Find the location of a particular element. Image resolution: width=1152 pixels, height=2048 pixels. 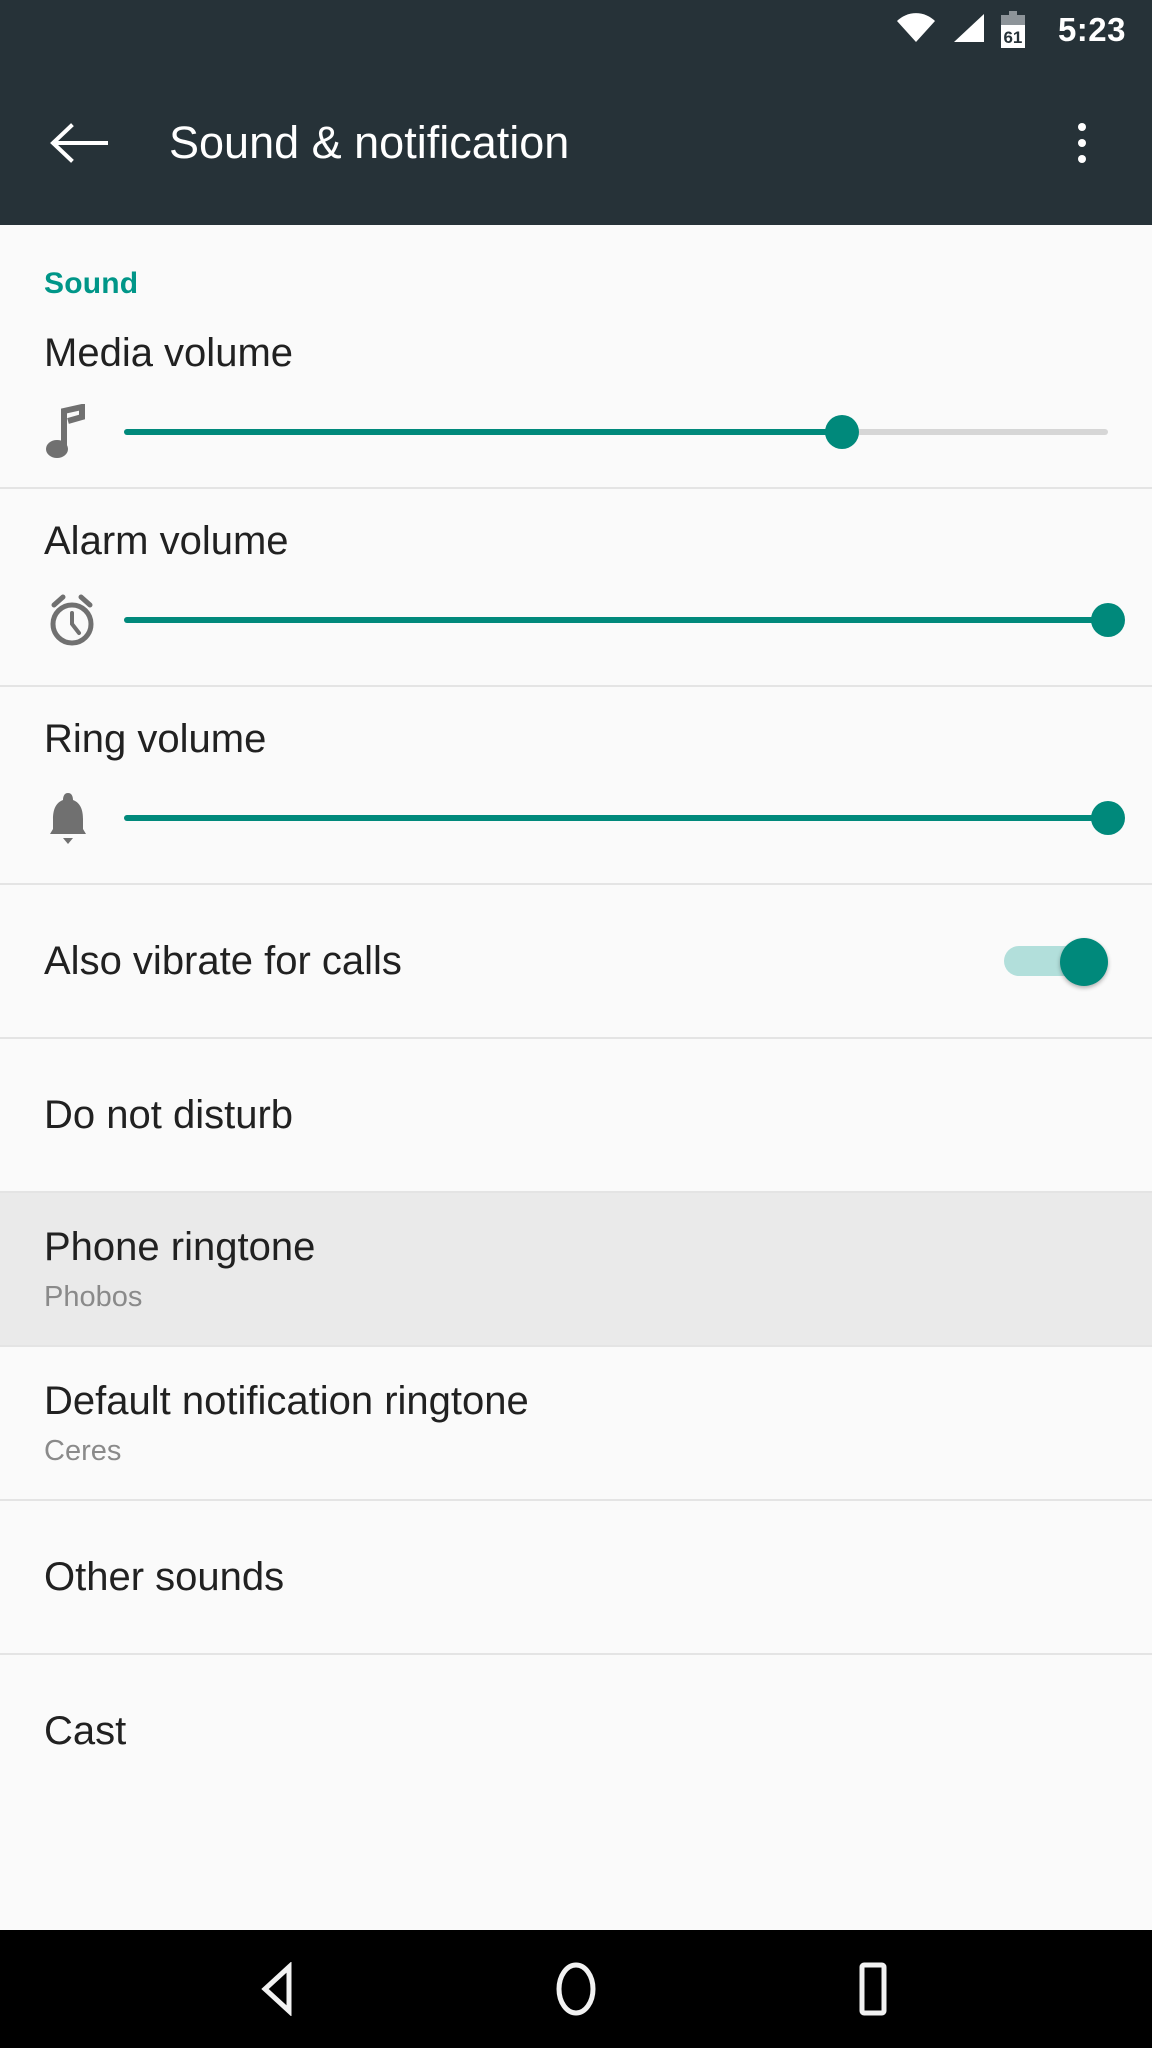

navigation-bar is located at coordinates (576, 1989).